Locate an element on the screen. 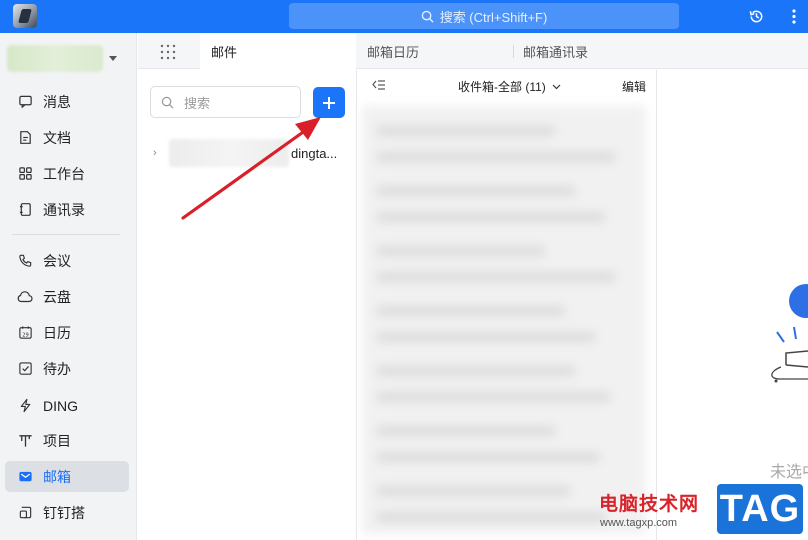 This screenshot has width=808, height=540. sidebar-item-label: 日历 is located at coordinates (57, 332).